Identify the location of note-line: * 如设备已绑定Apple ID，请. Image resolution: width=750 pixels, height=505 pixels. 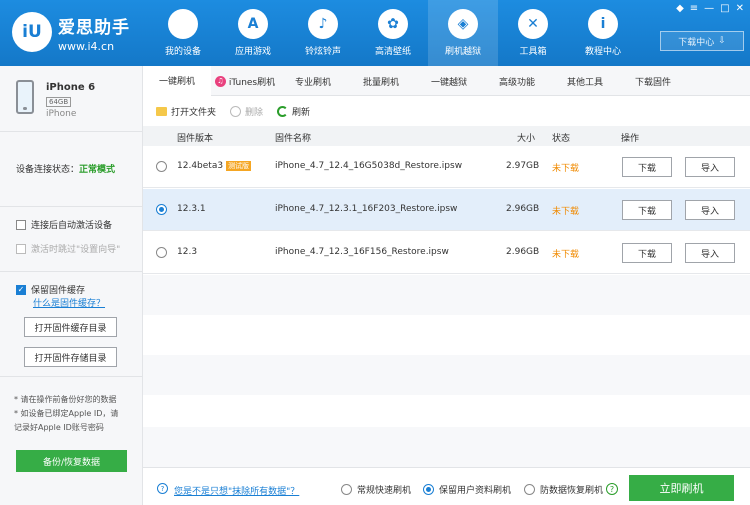
(66, 413).